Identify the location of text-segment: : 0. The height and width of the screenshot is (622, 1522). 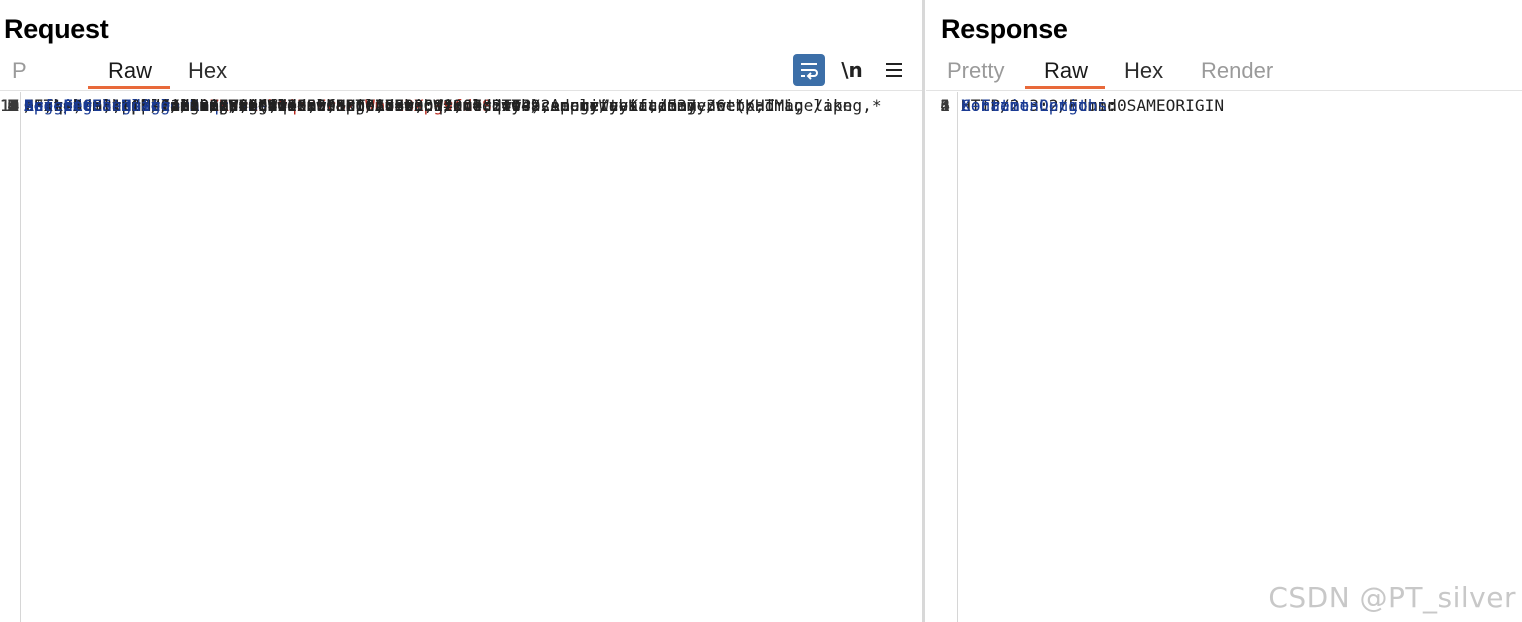
(1112, 105).